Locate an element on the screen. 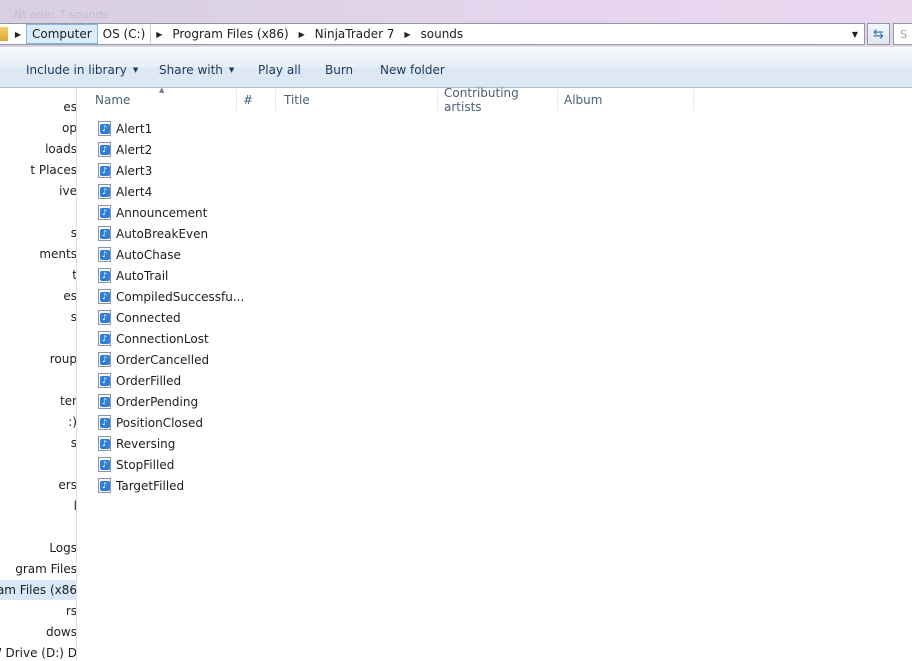 Image resolution: width=912 pixels, height=661 pixels. nav-item-label: t Places is located at coordinates (53, 170).